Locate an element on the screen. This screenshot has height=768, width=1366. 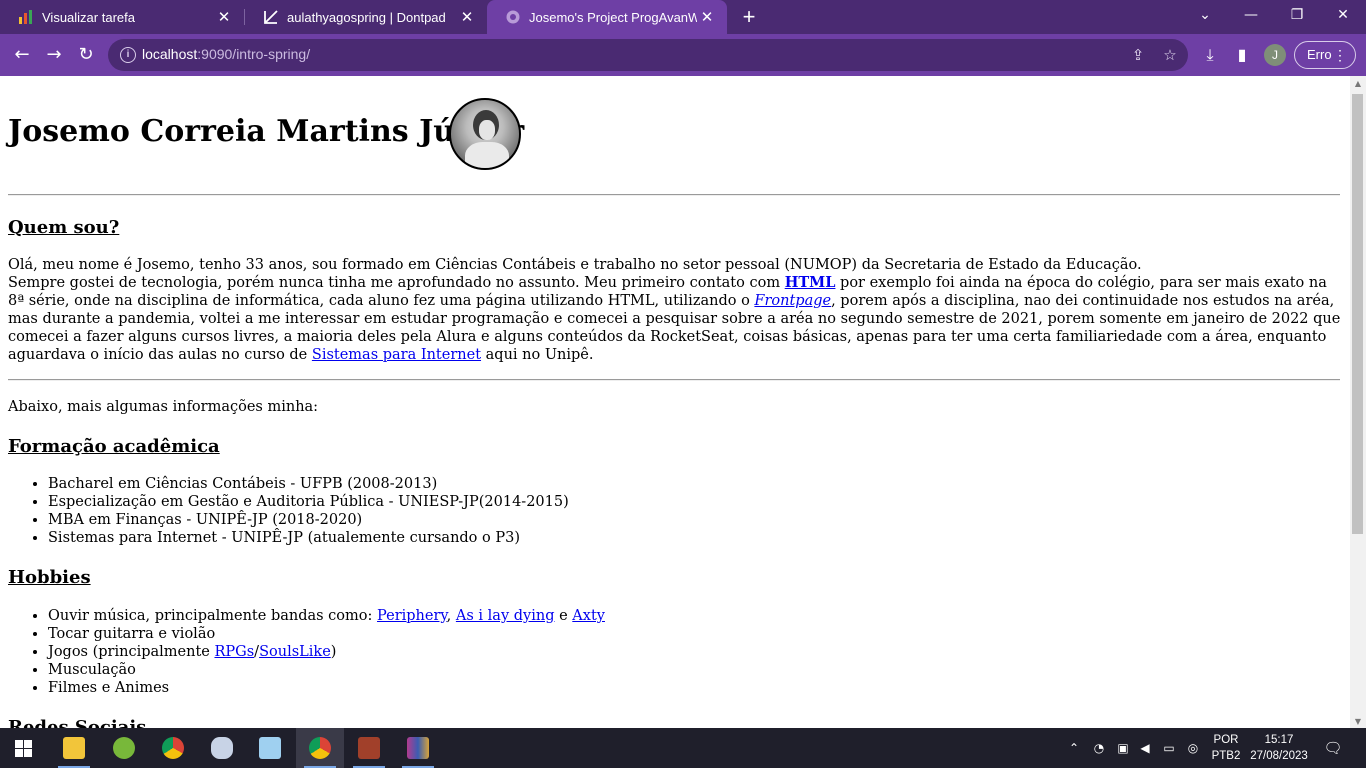
back-button: ← is located at coordinates (22, 55).